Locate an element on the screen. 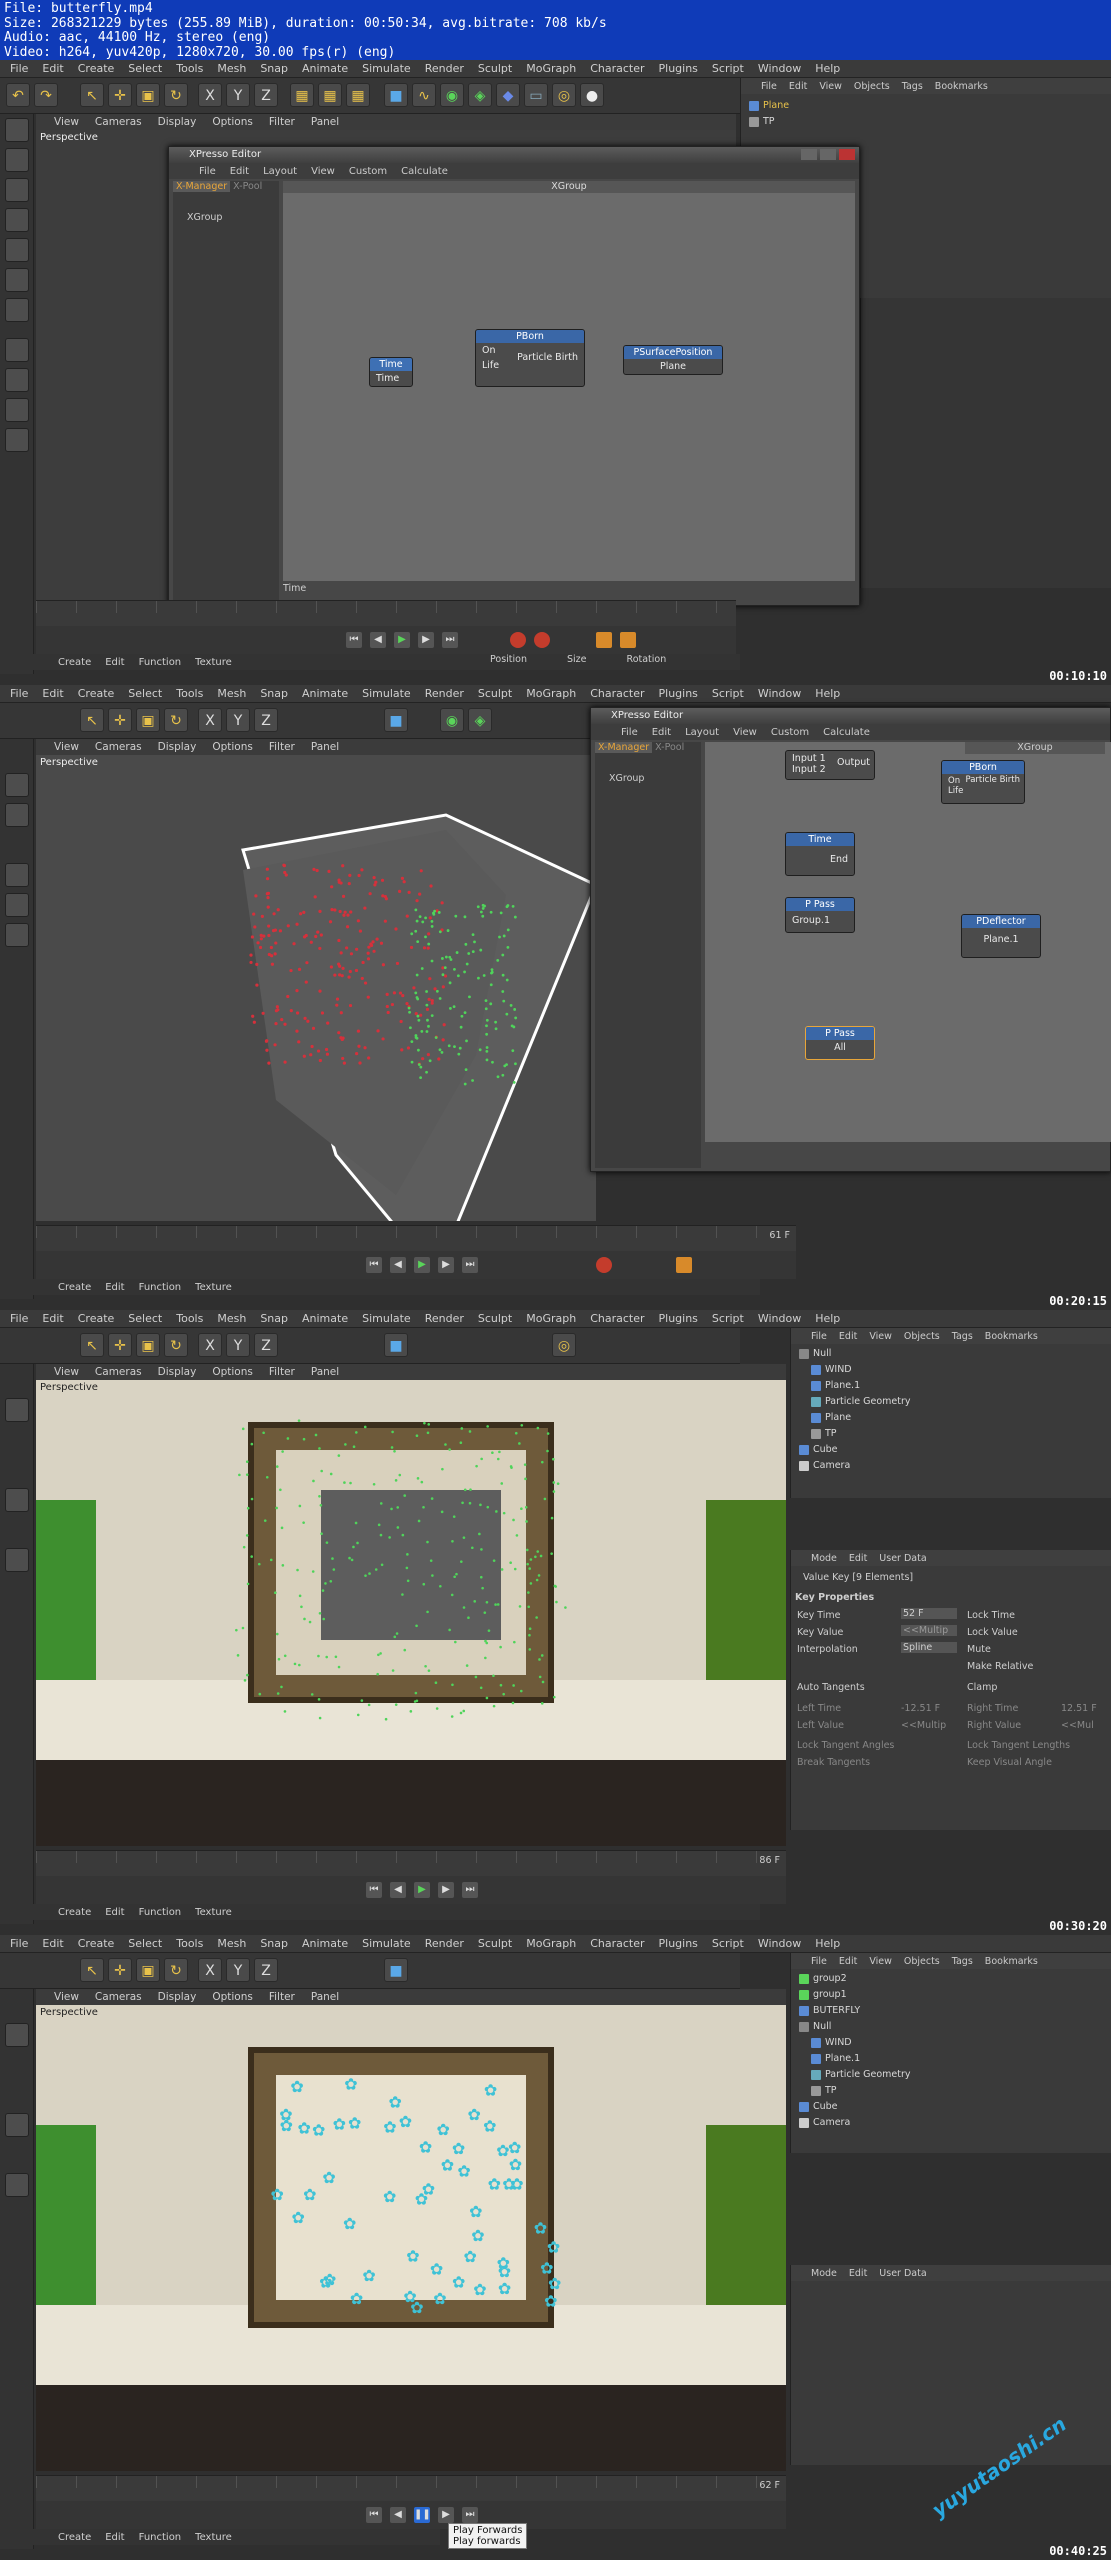 This screenshot has width=1111, height=2560. z-axis-icon: Z is located at coordinates (266, 1345).